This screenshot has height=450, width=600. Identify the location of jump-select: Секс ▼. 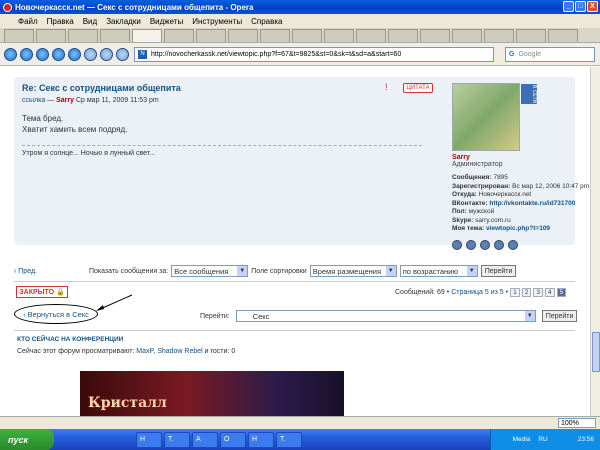
(385, 316).